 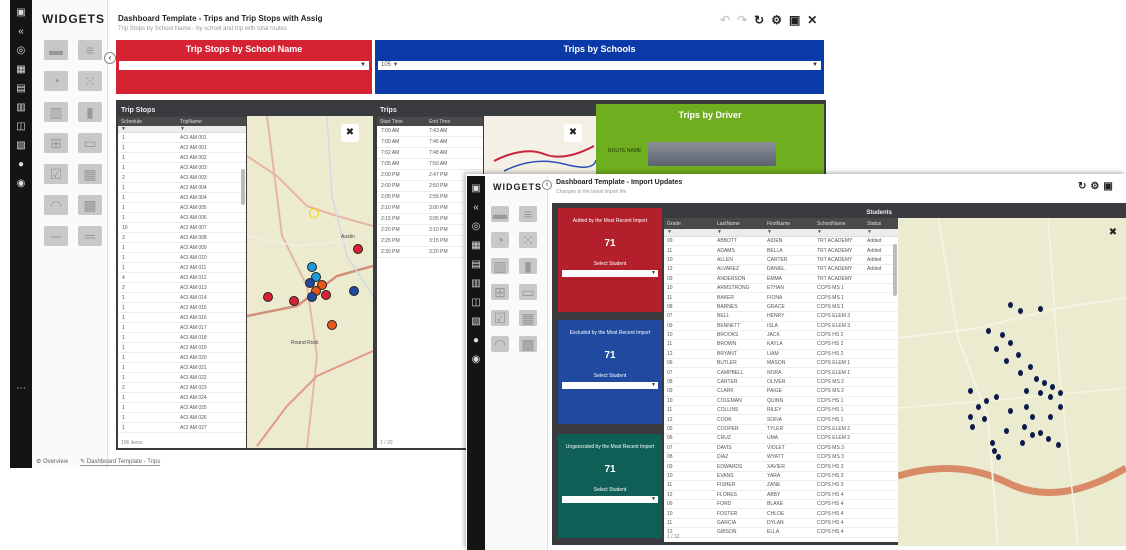 I want to click on table-row: 1 ACI AM 018, so click(x=182, y=338).